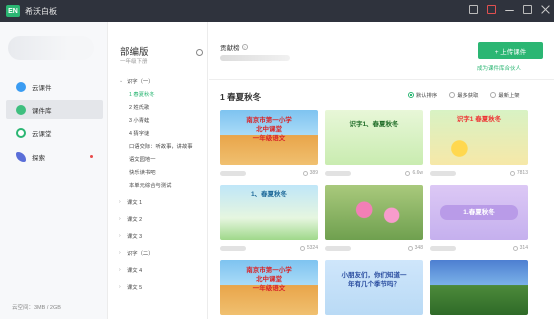 This screenshot has width=554, height=331. Describe the element at coordinates (41, 11) in the screenshot. I see `app-title: 希沃白板` at that location.